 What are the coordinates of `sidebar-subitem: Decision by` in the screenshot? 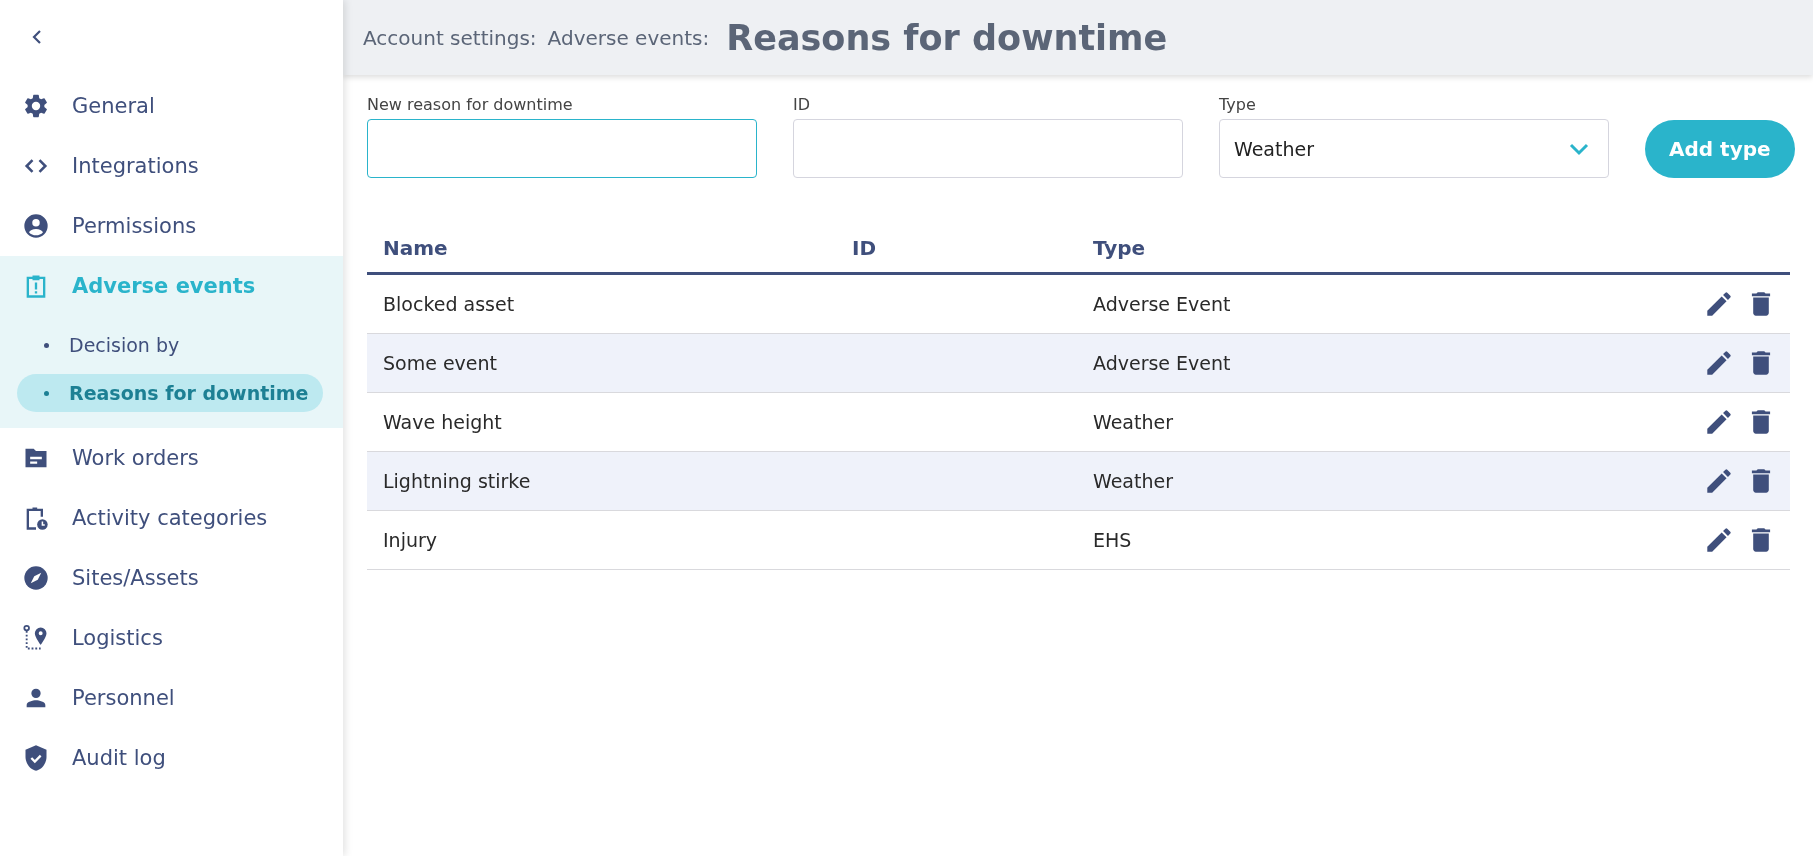 It's located at (170, 345).